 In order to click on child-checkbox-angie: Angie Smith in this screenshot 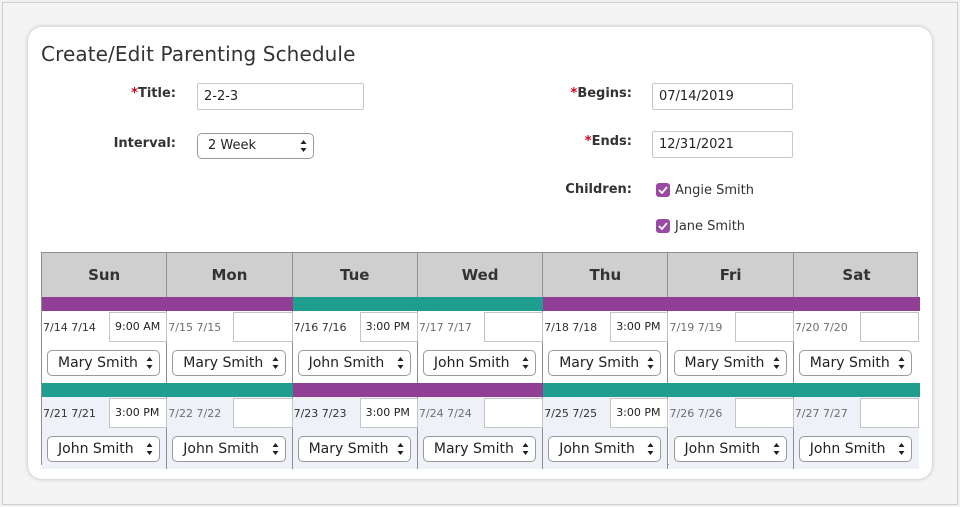, I will do `click(705, 190)`.